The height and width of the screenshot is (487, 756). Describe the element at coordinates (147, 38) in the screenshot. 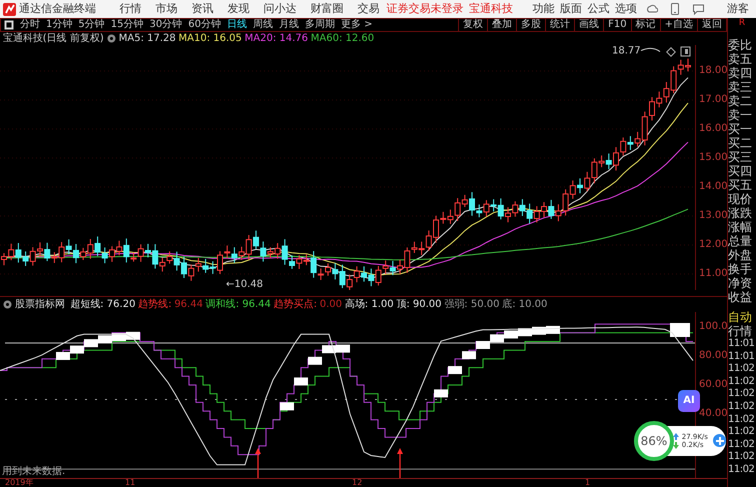

I see `ma-value: MA5: 17.28` at that location.